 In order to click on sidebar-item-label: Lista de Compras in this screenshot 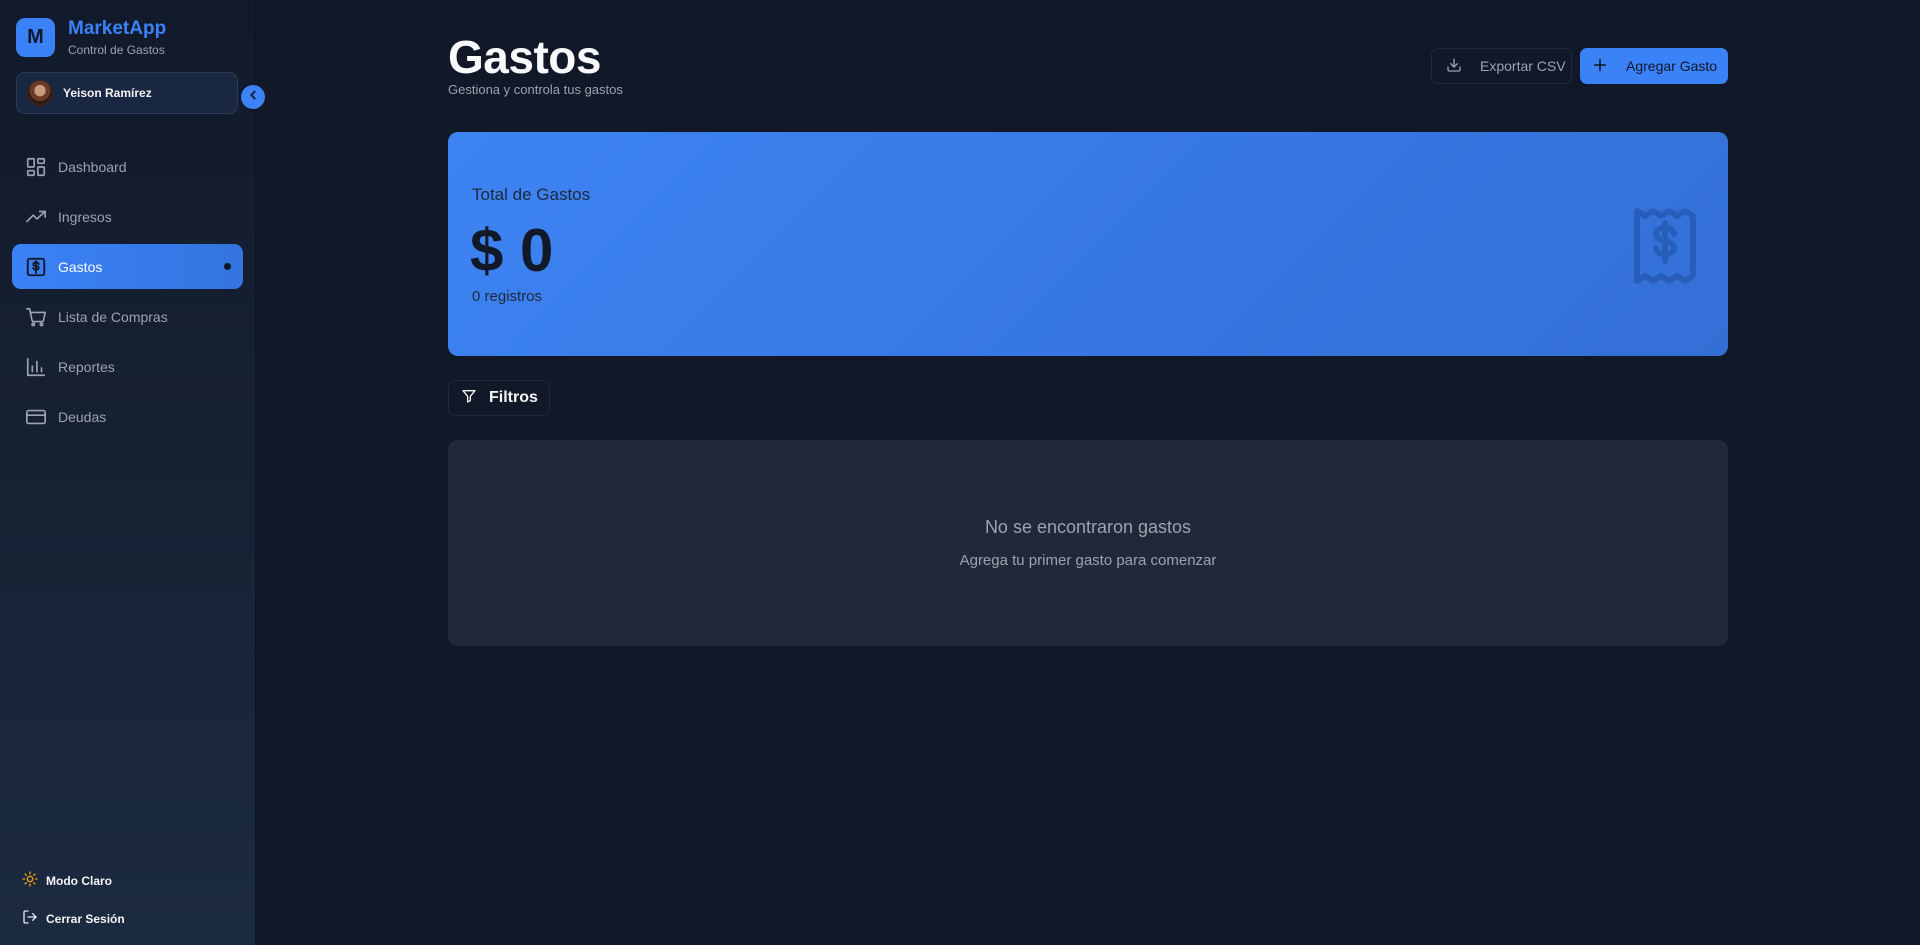, I will do `click(113, 316)`.